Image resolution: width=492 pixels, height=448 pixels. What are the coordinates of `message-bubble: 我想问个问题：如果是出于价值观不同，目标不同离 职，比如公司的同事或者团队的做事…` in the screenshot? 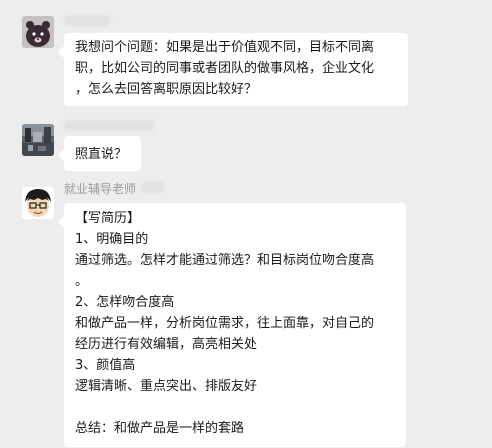 It's located at (233, 69).